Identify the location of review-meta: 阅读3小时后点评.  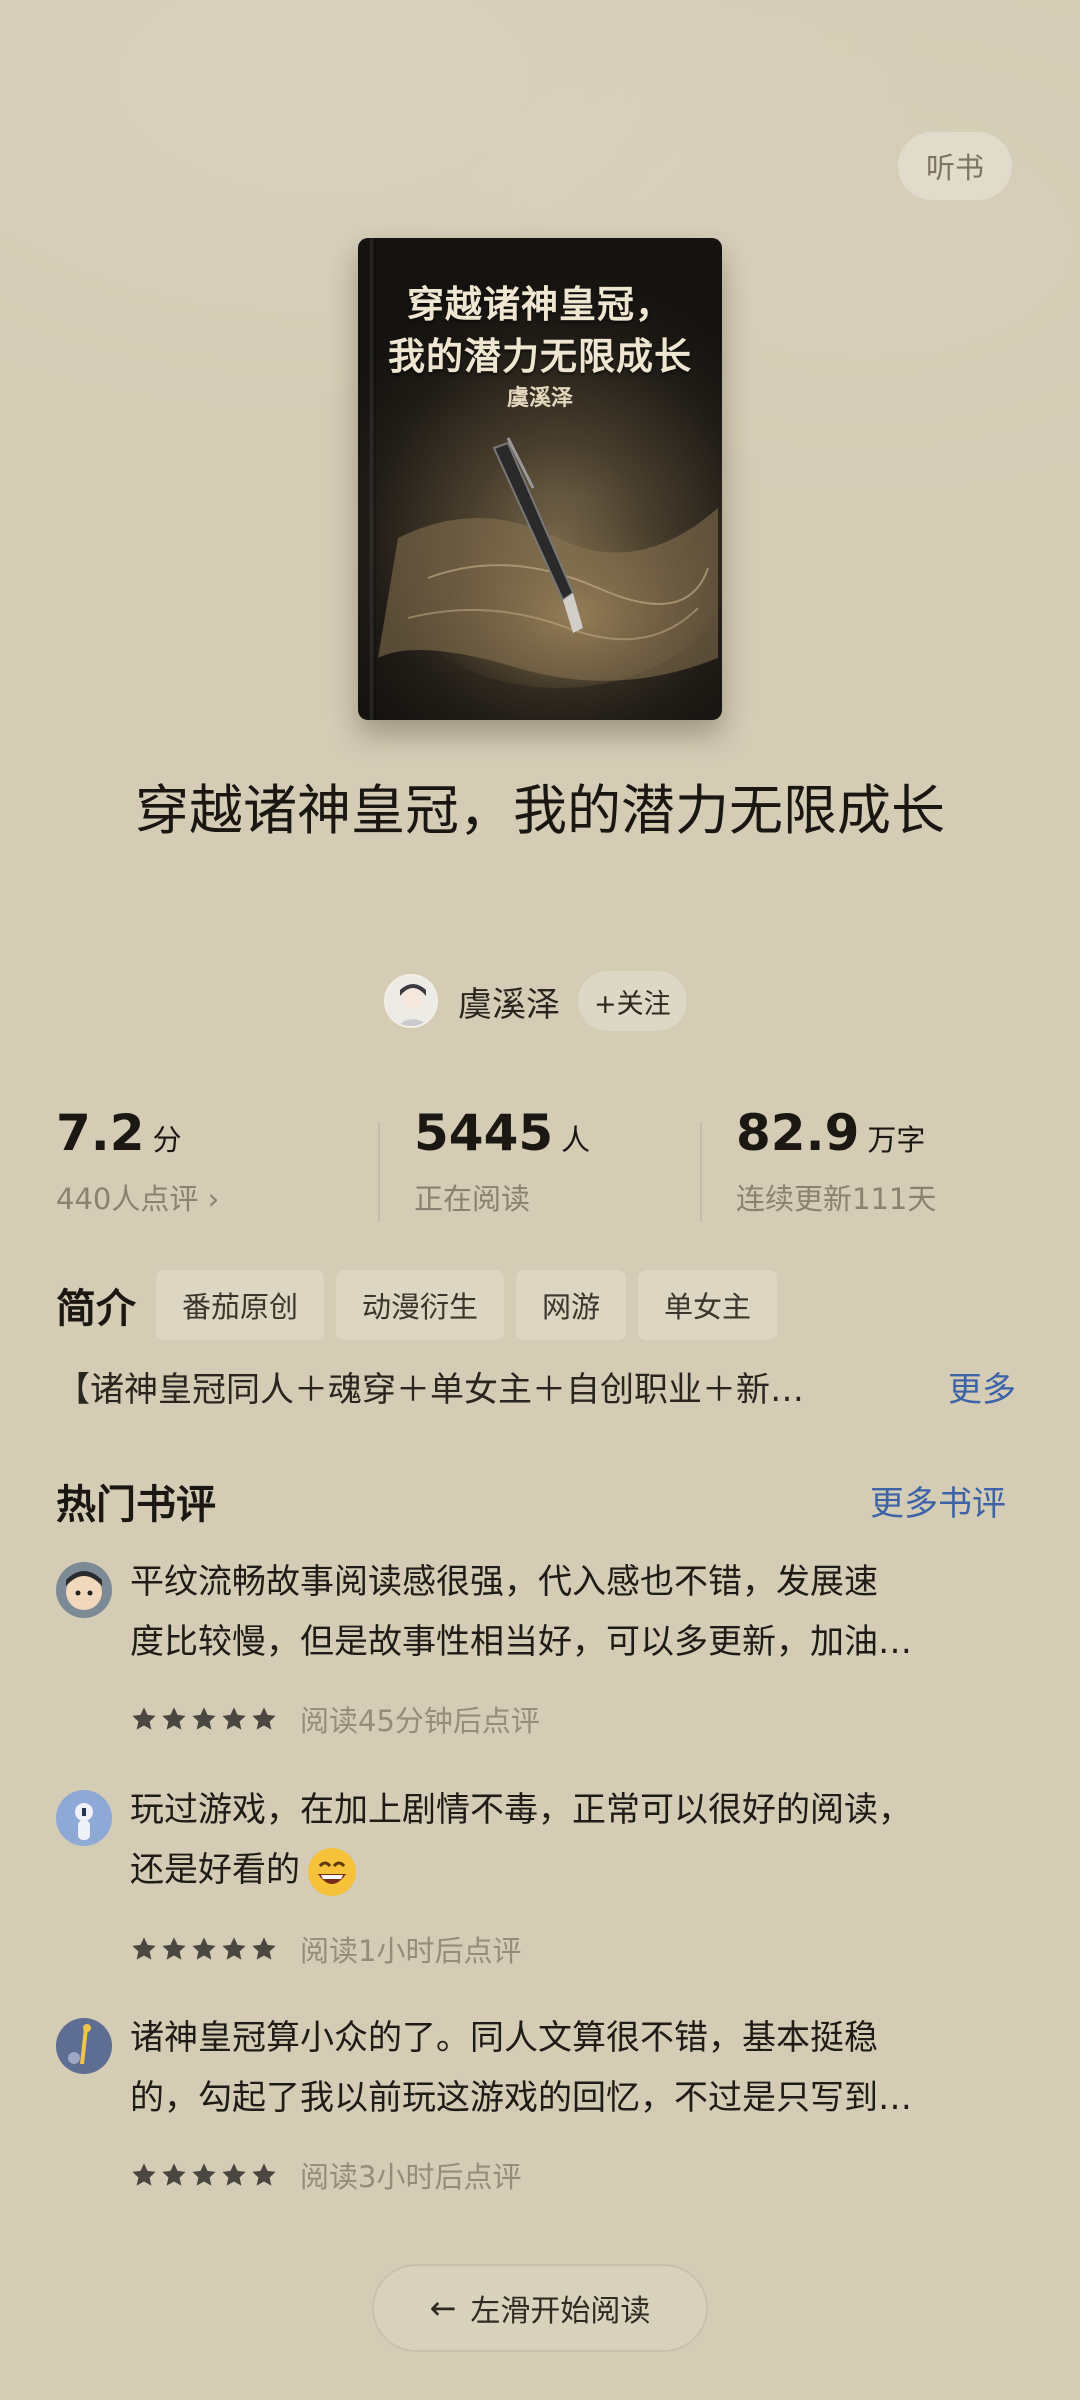
(325, 2175).